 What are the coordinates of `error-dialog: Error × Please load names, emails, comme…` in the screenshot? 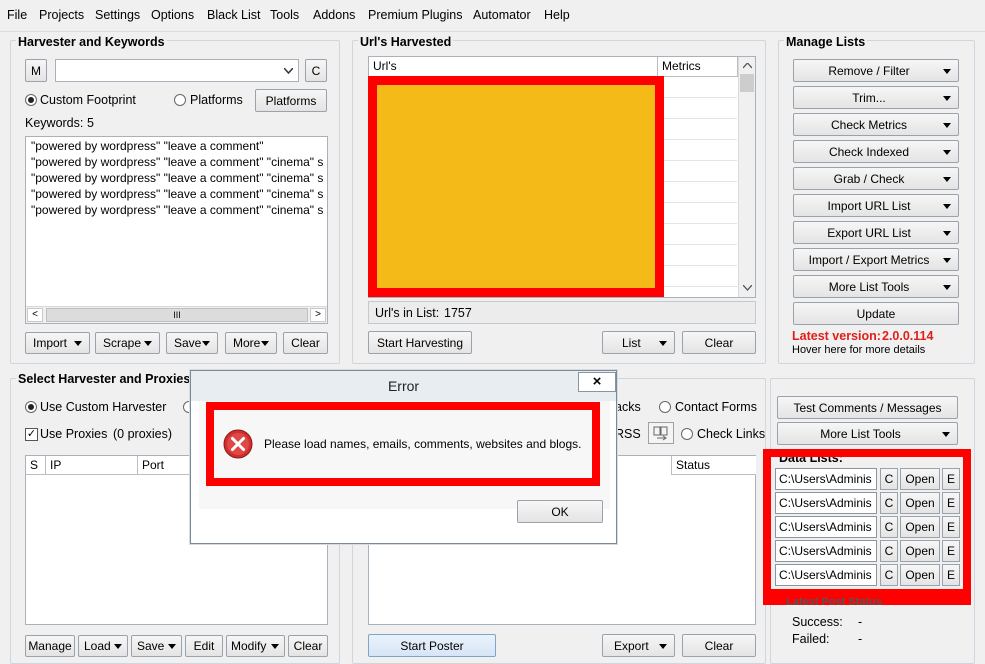 It's located at (403, 457).